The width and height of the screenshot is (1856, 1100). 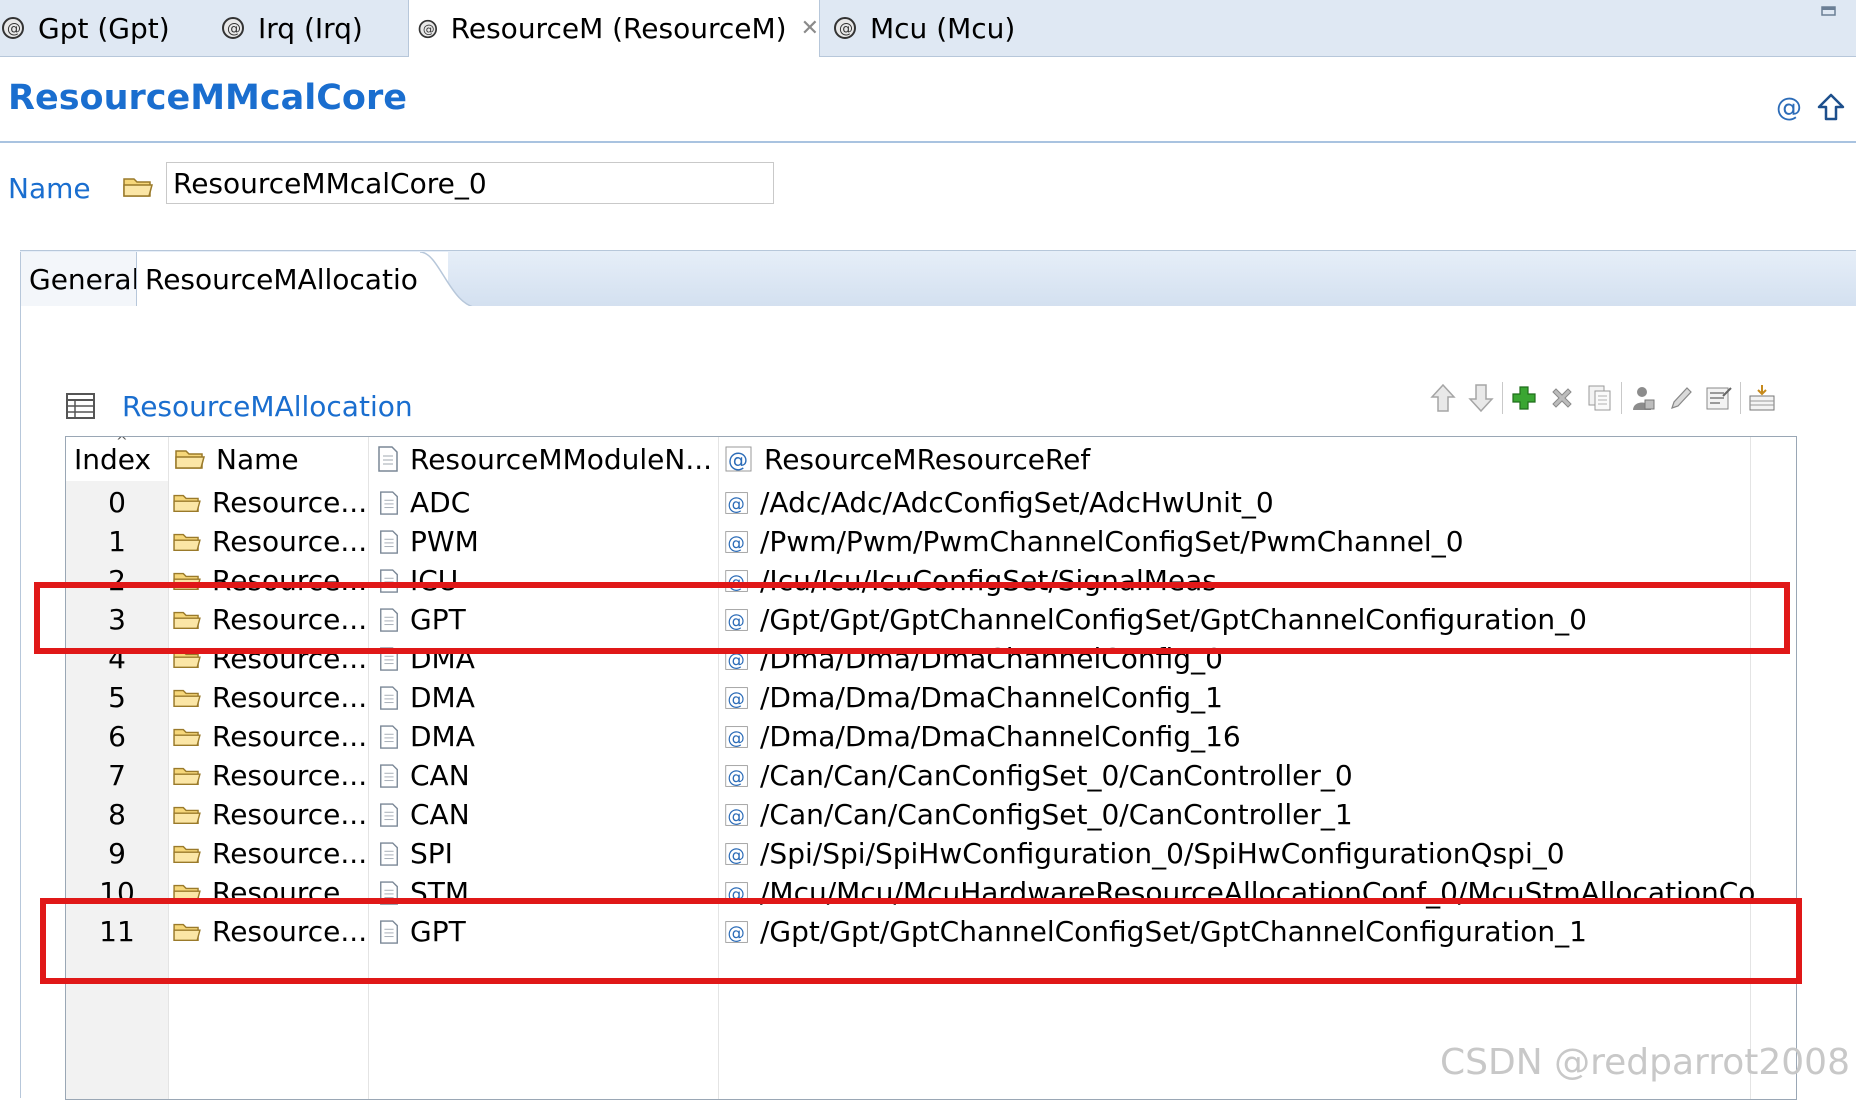 What do you see at coordinates (1257, 697) in the screenshot?
I see `cell-resource-ref: @ /Dma/Dma/DmaChannelConfig_1` at bounding box center [1257, 697].